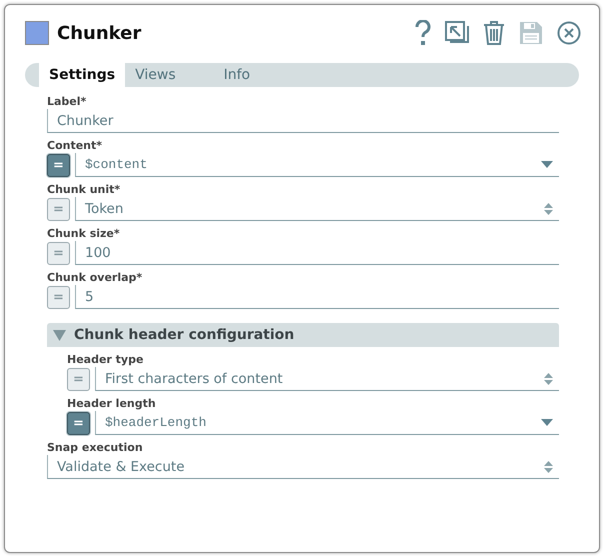  What do you see at coordinates (184, 335) in the screenshot?
I see `section-title: Chunk header configuration` at bounding box center [184, 335].